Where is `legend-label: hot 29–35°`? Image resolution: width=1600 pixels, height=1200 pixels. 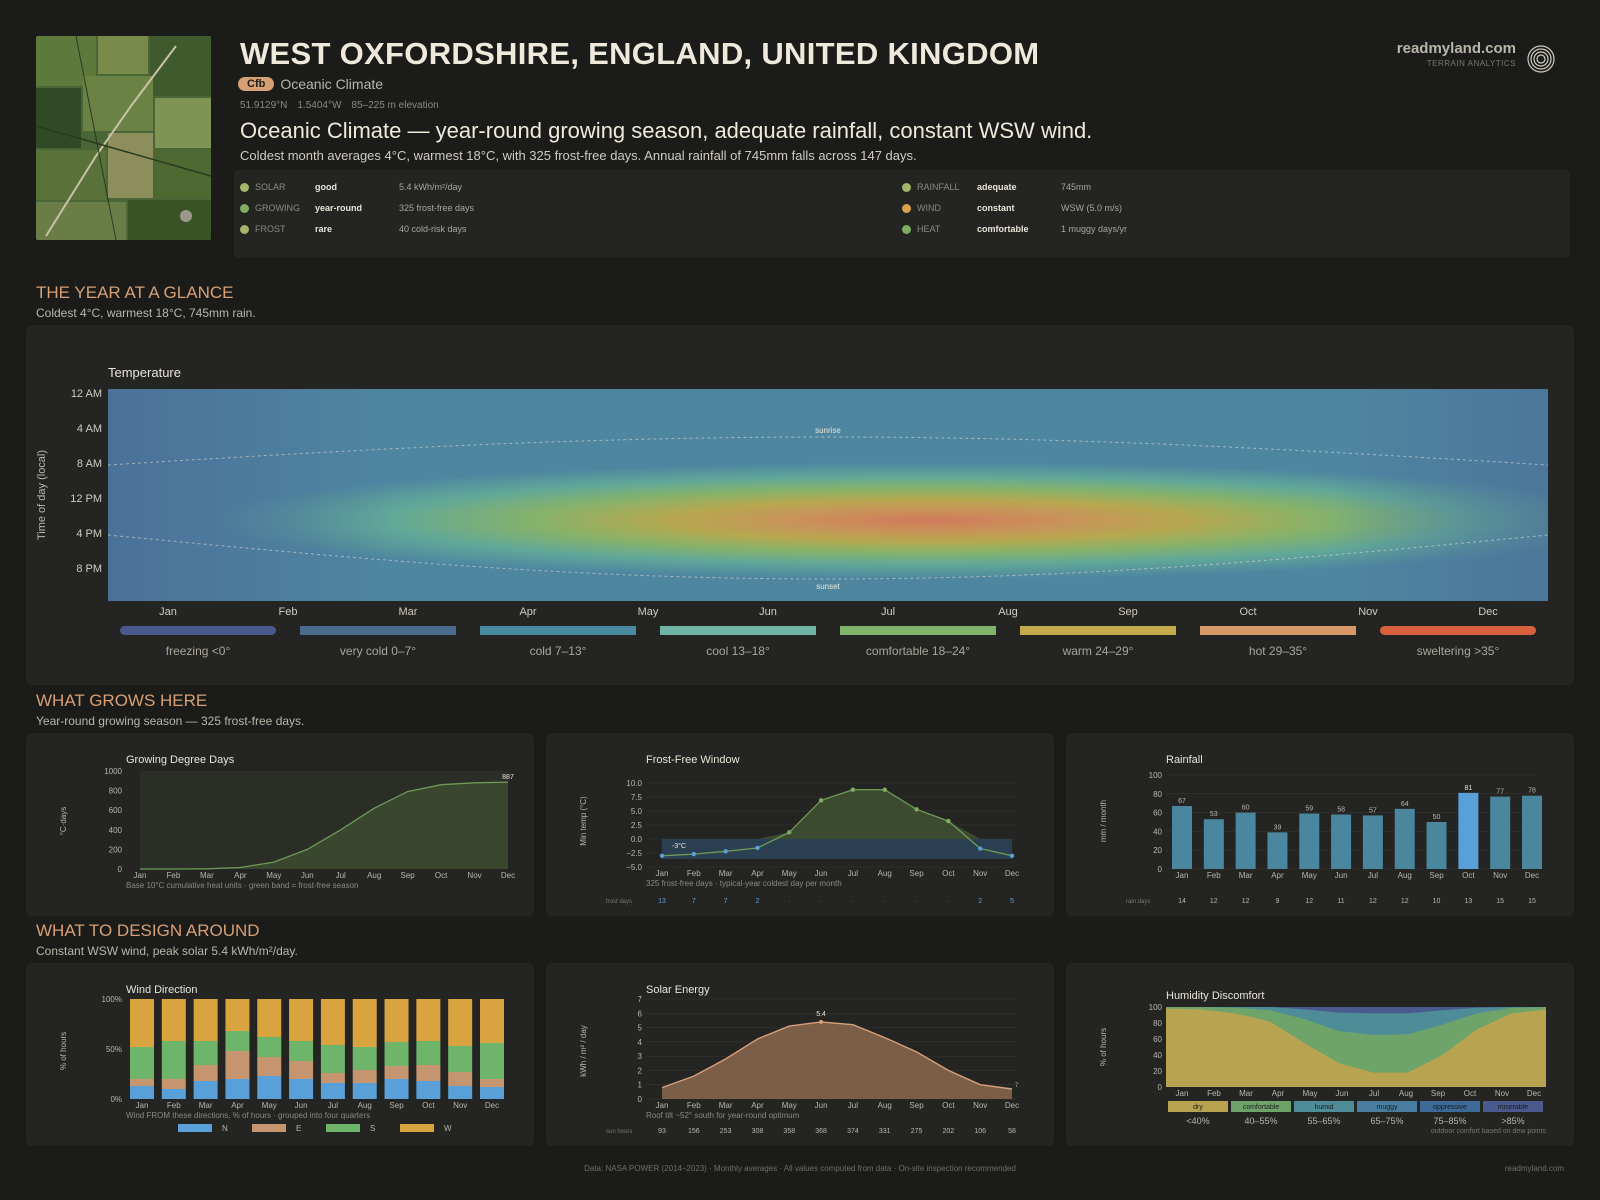 legend-label: hot 29–35° is located at coordinates (1278, 651).